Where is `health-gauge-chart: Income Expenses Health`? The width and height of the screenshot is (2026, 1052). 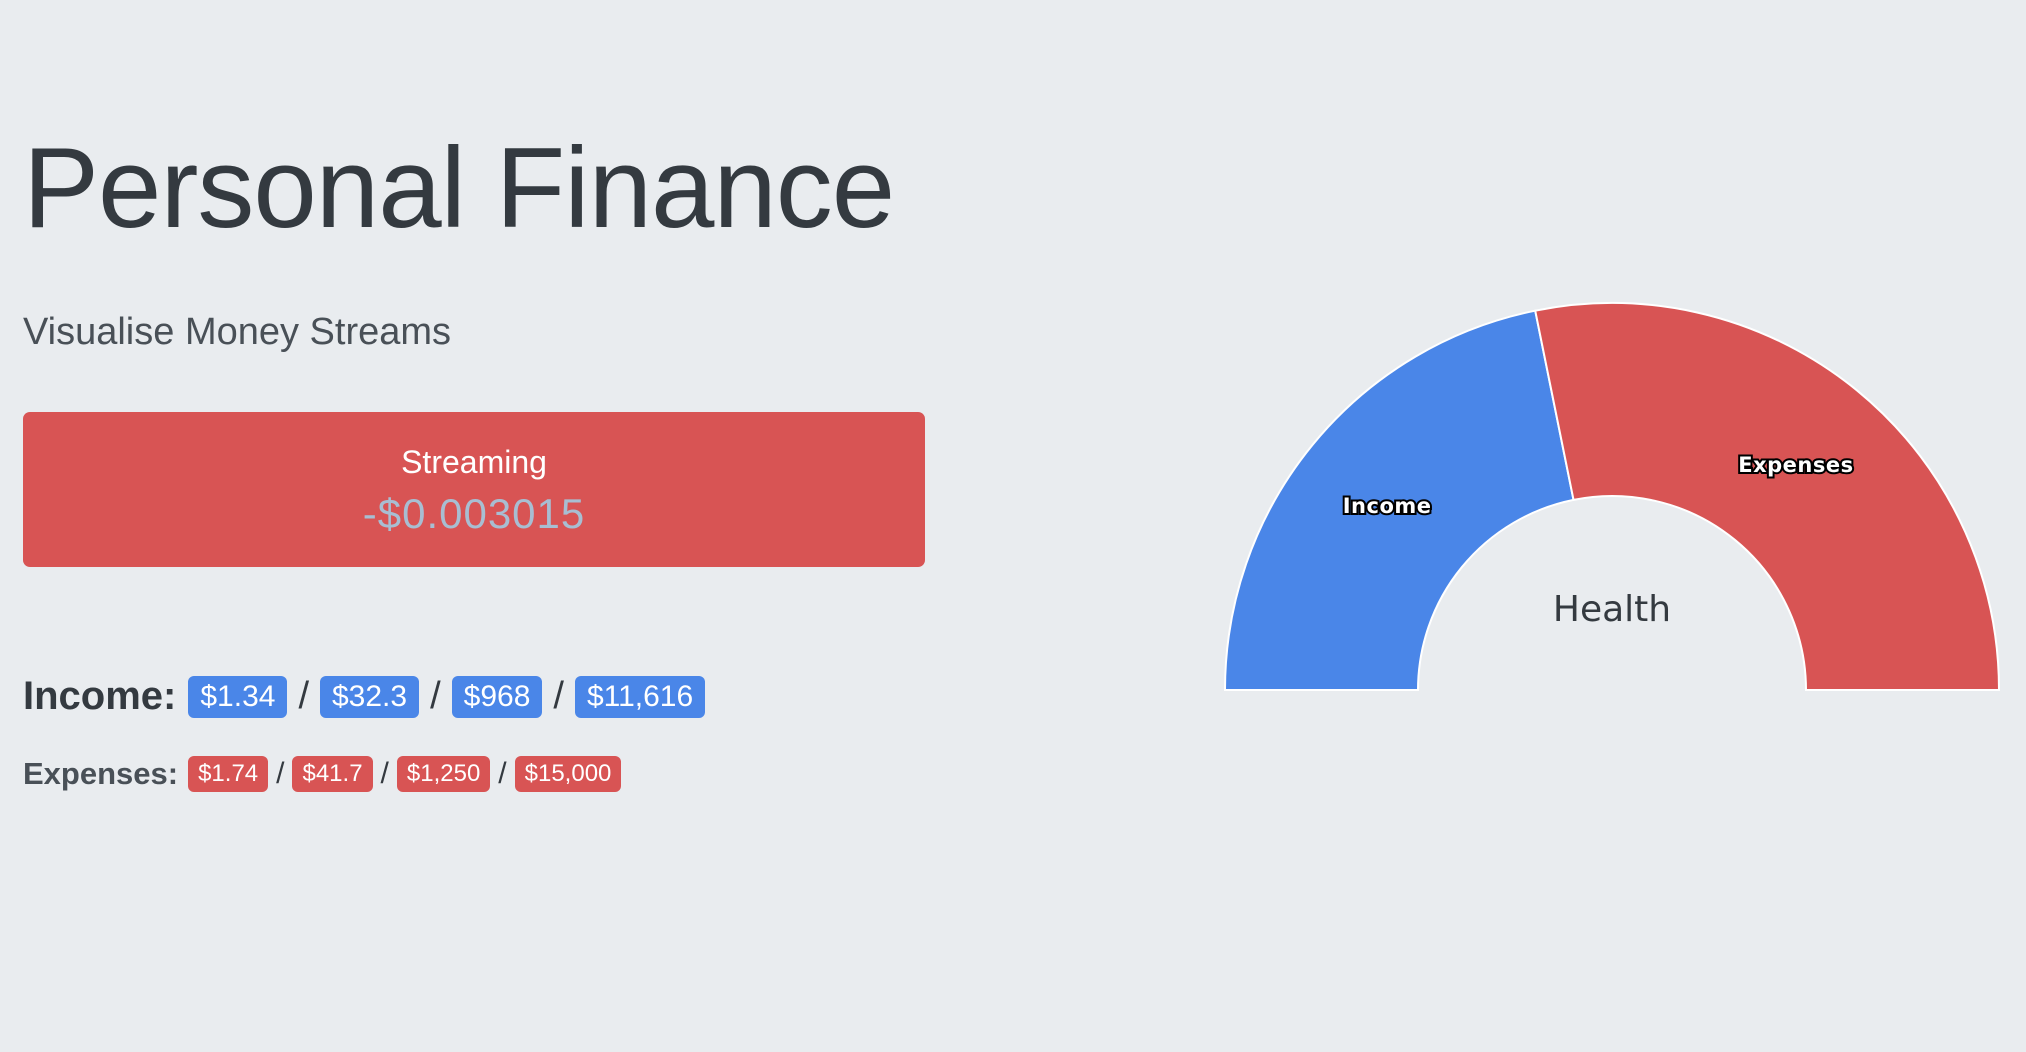
health-gauge-chart: Income Expenses Health is located at coordinates (1612, 495).